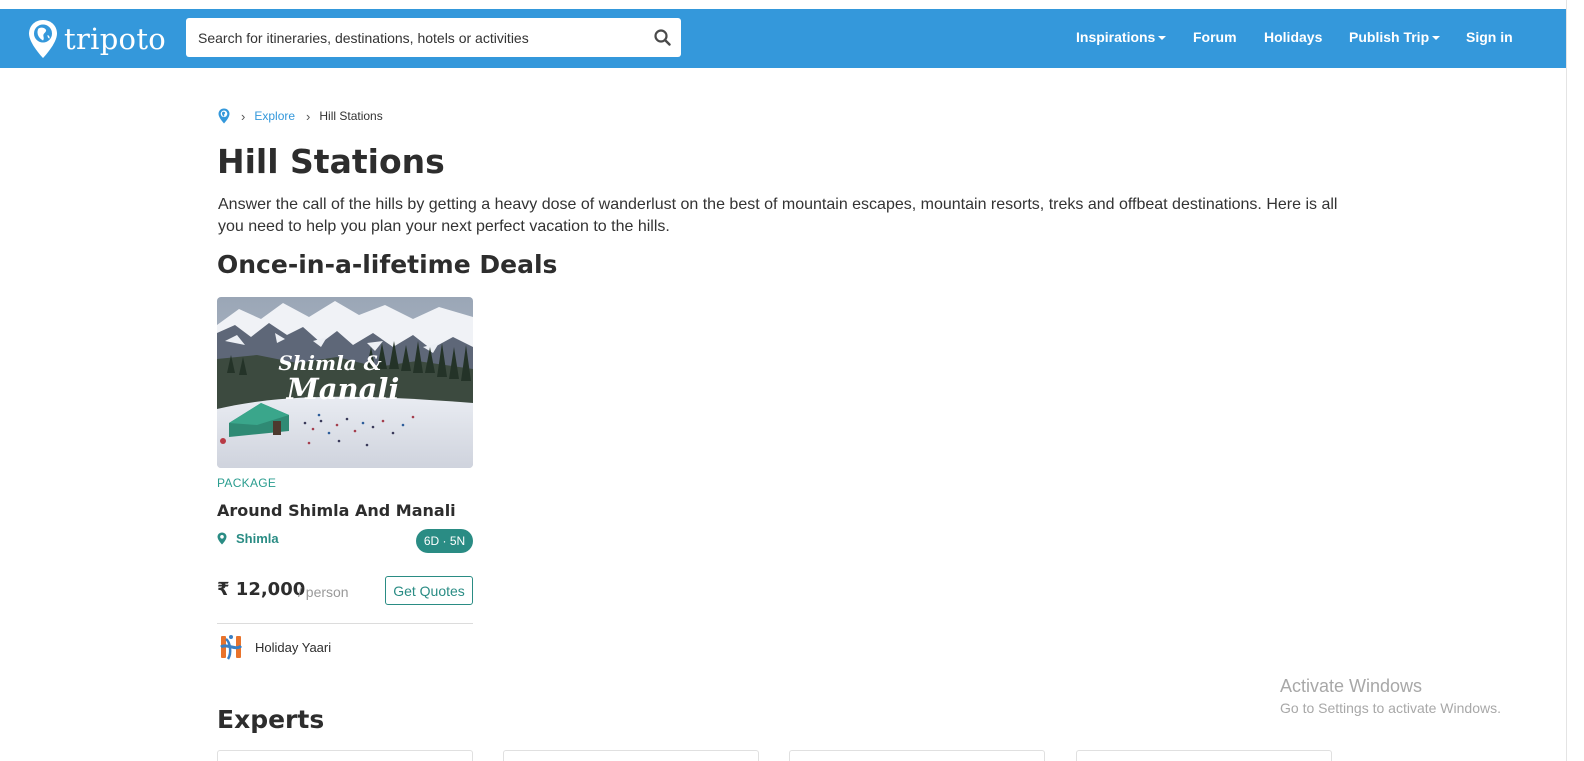 This screenshot has height=761, width=1584. Describe the element at coordinates (1351, 686) in the screenshot. I see `windows-activation-title: Activate Windows` at that location.